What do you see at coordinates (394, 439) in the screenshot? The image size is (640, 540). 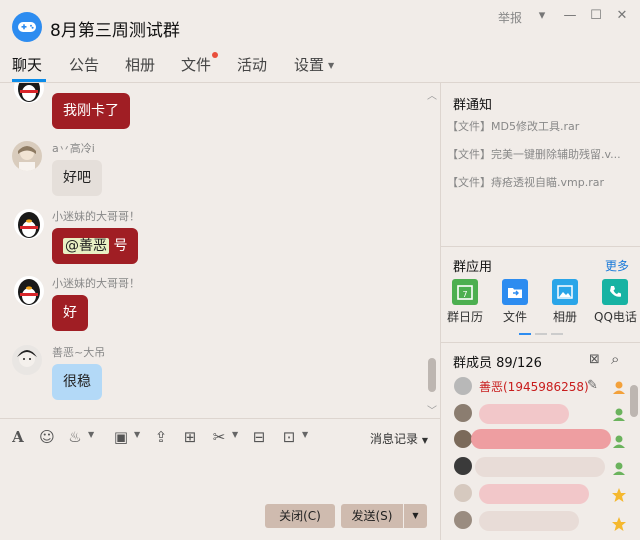 I see `message-history-label: 消息记录` at bounding box center [394, 439].